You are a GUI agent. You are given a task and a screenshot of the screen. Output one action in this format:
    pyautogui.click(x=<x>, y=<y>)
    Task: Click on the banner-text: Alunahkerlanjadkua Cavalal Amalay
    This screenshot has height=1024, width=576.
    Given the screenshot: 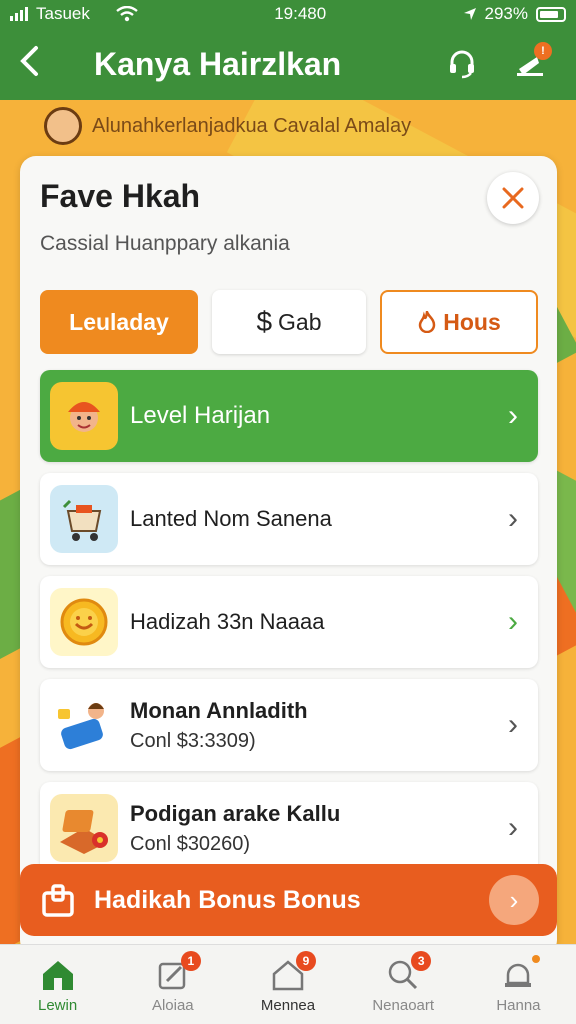 What is the action you would take?
    pyautogui.click(x=252, y=125)
    